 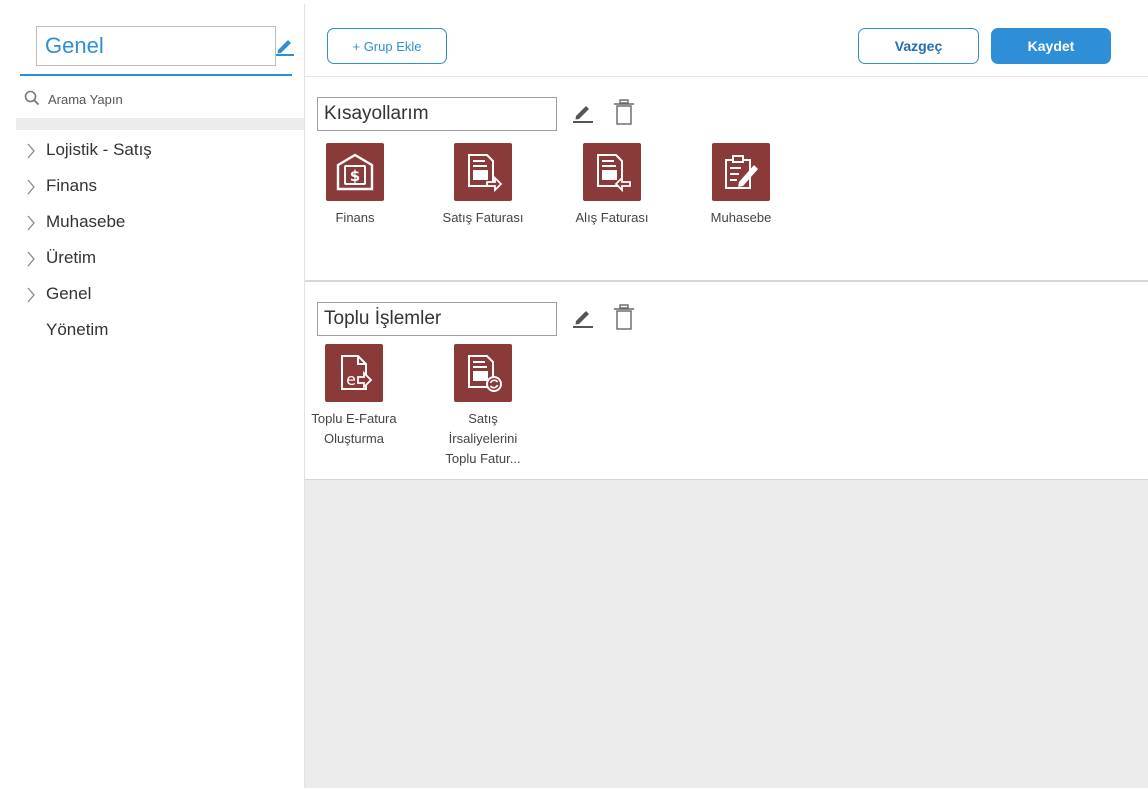 What do you see at coordinates (72, 185) in the screenshot?
I see `tree-item-label: Finans` at bounding box center [72, 185].